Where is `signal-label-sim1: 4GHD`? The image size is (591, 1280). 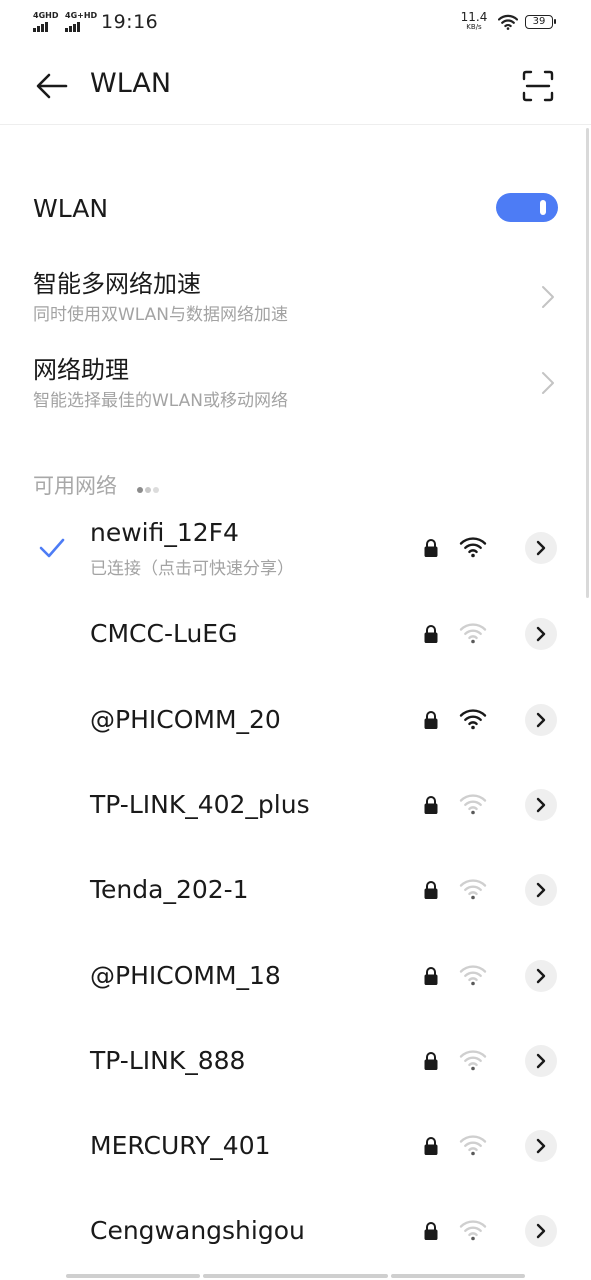
signal-label-sim1: 4GHD is located at coordinates (46, 15).